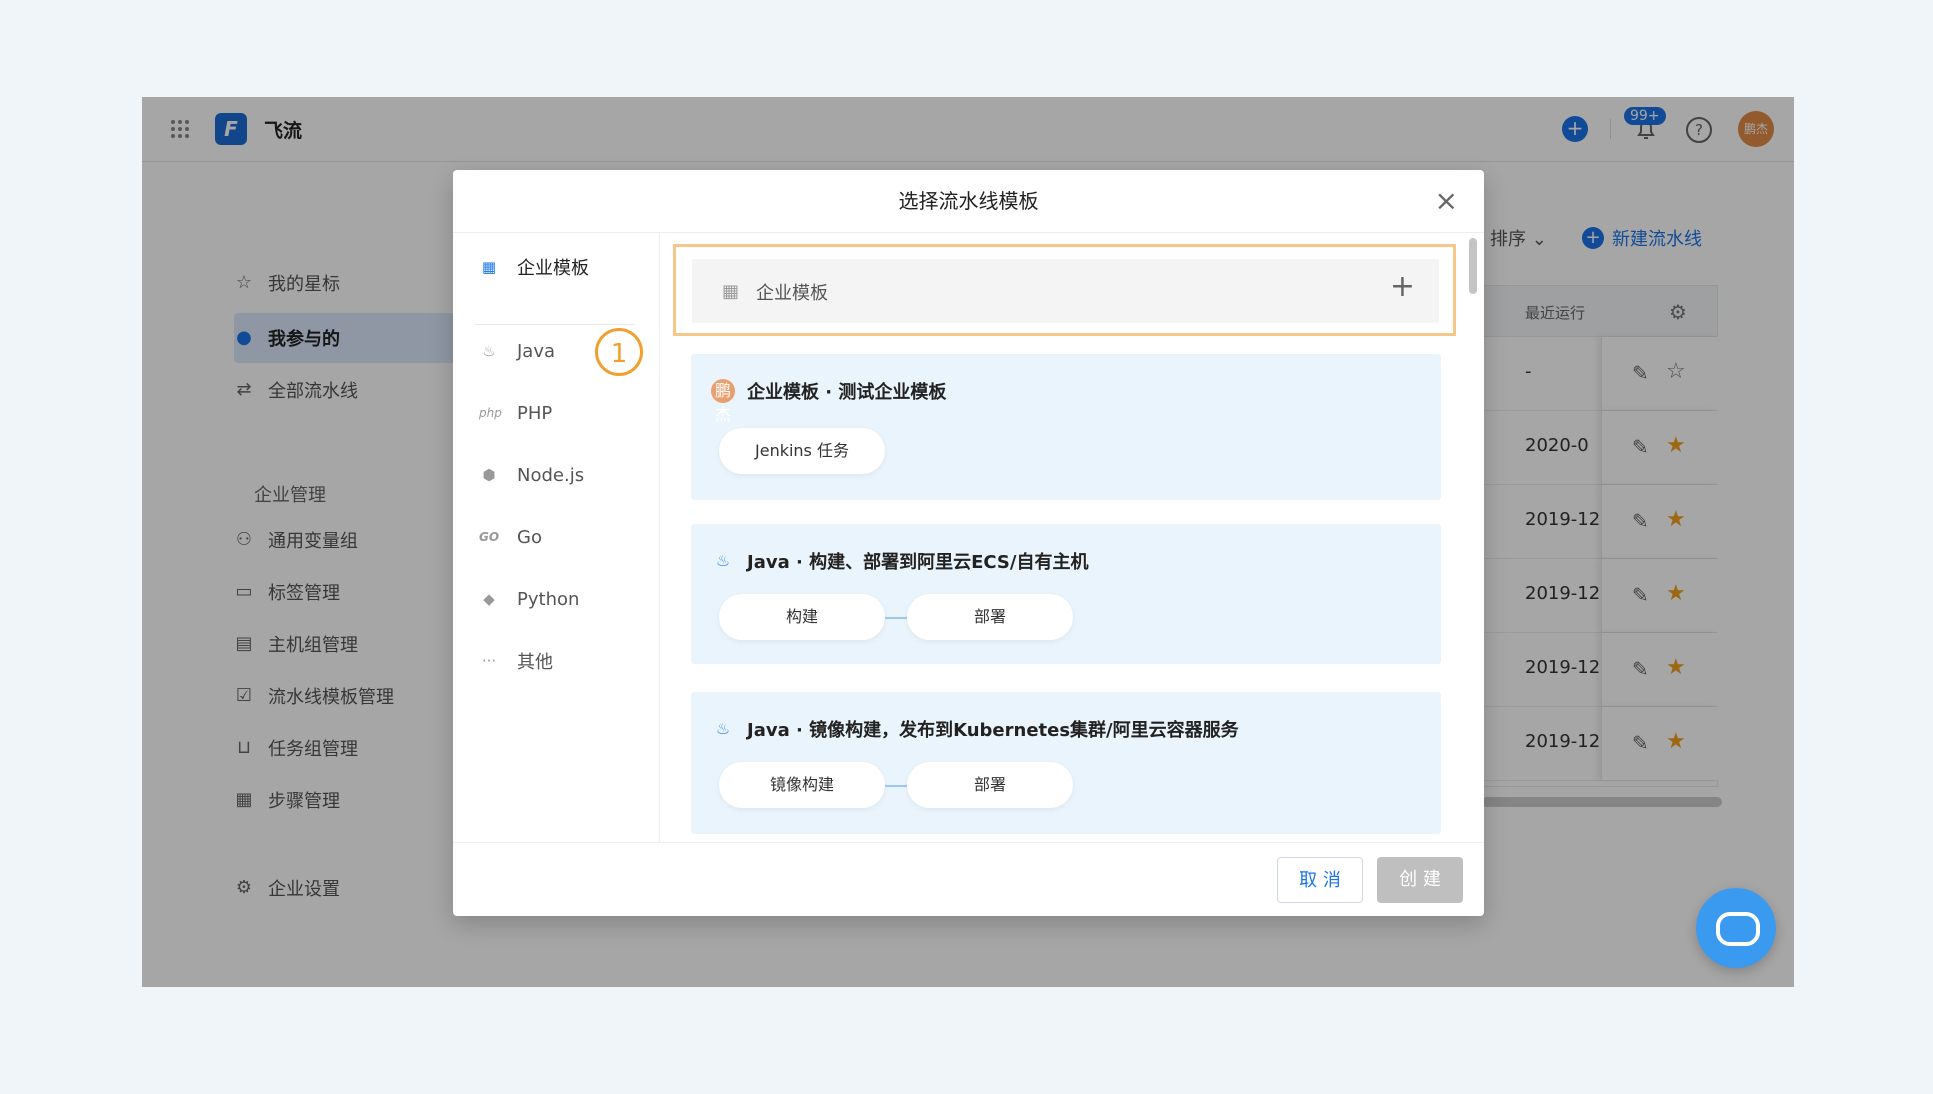  I want to click on category-label: 其他, so click(535, 662).